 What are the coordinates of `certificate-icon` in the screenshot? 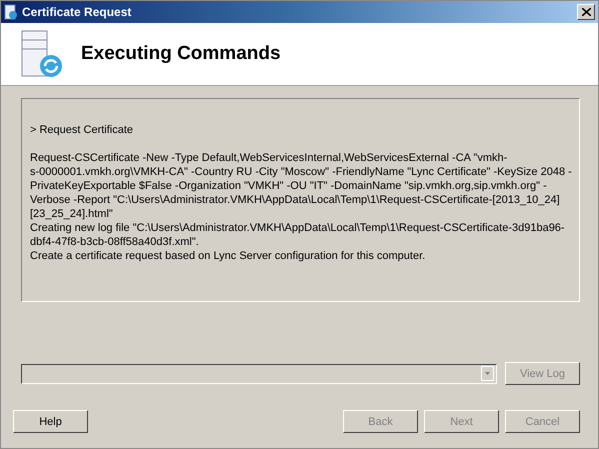 It's located at (11, 12).